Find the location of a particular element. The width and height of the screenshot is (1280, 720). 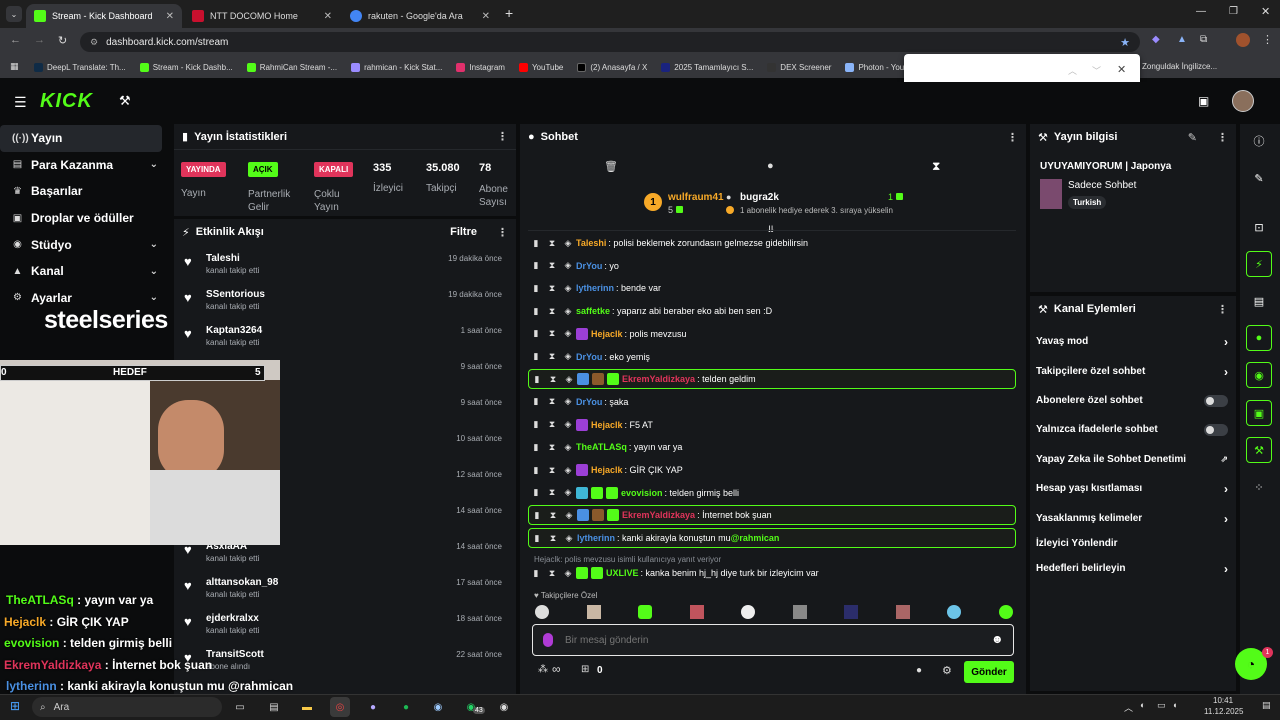

avatar is located at coordinates (1243, 101).